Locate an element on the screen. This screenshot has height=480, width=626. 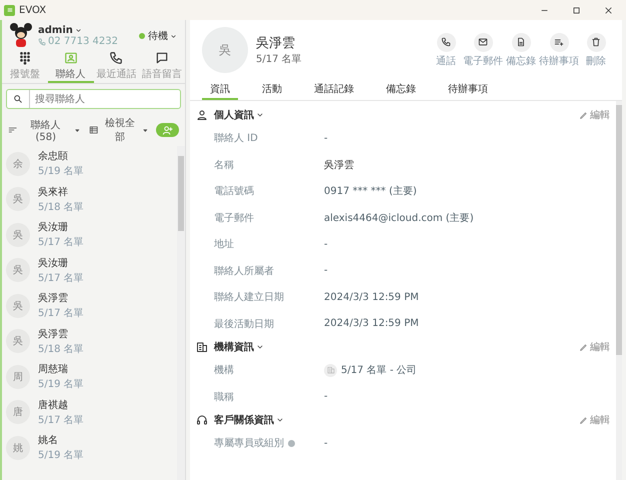
nav-tab: 聯絡人 is located at coordinates (71, 66).